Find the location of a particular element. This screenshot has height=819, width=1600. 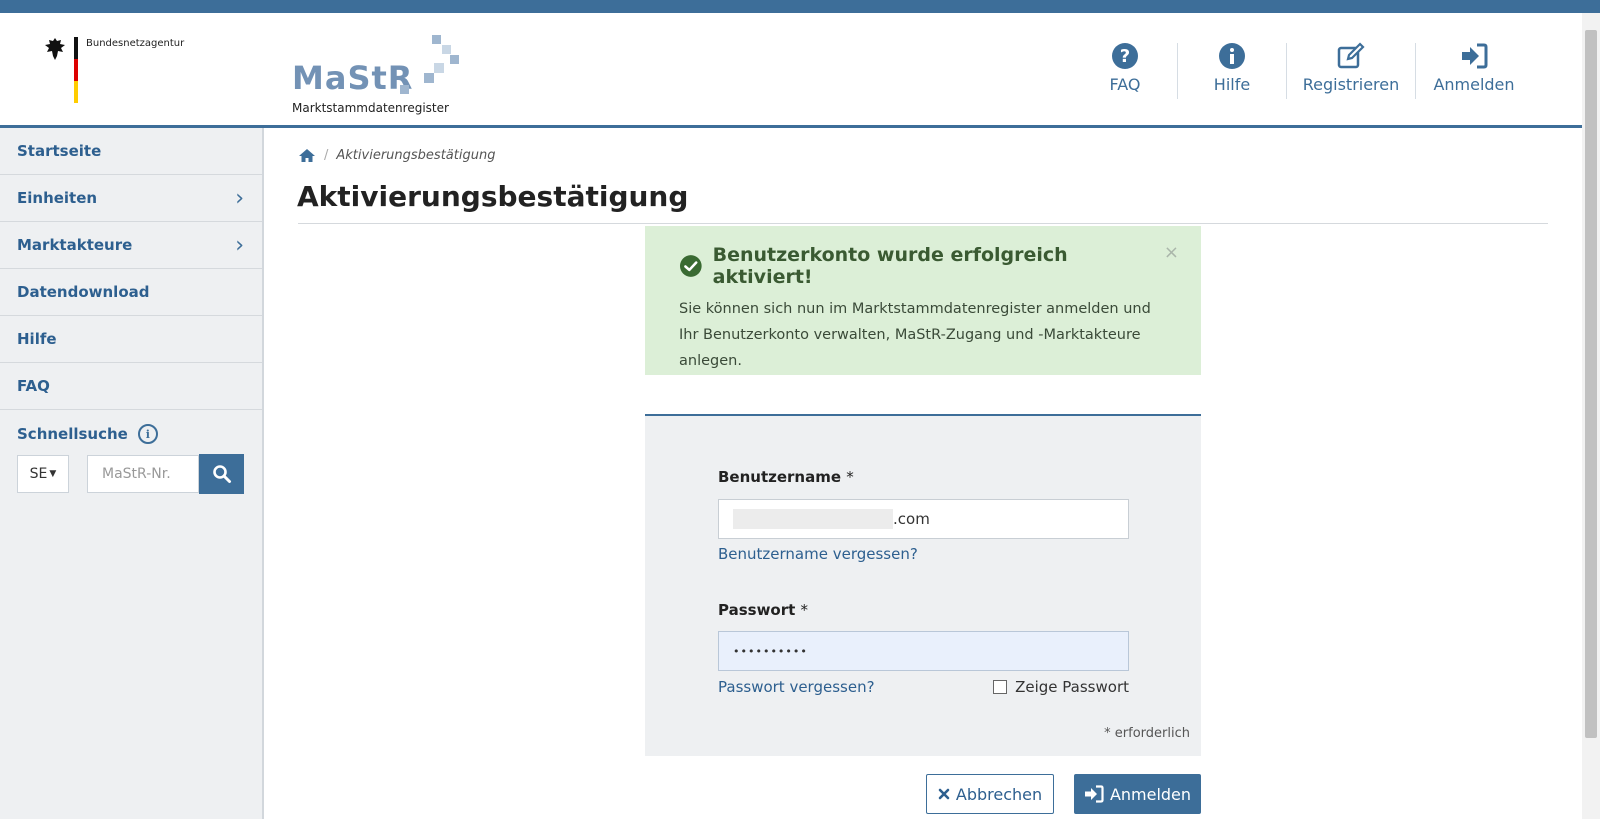

password-label: Passwort * is located at coordinates (763, 610).